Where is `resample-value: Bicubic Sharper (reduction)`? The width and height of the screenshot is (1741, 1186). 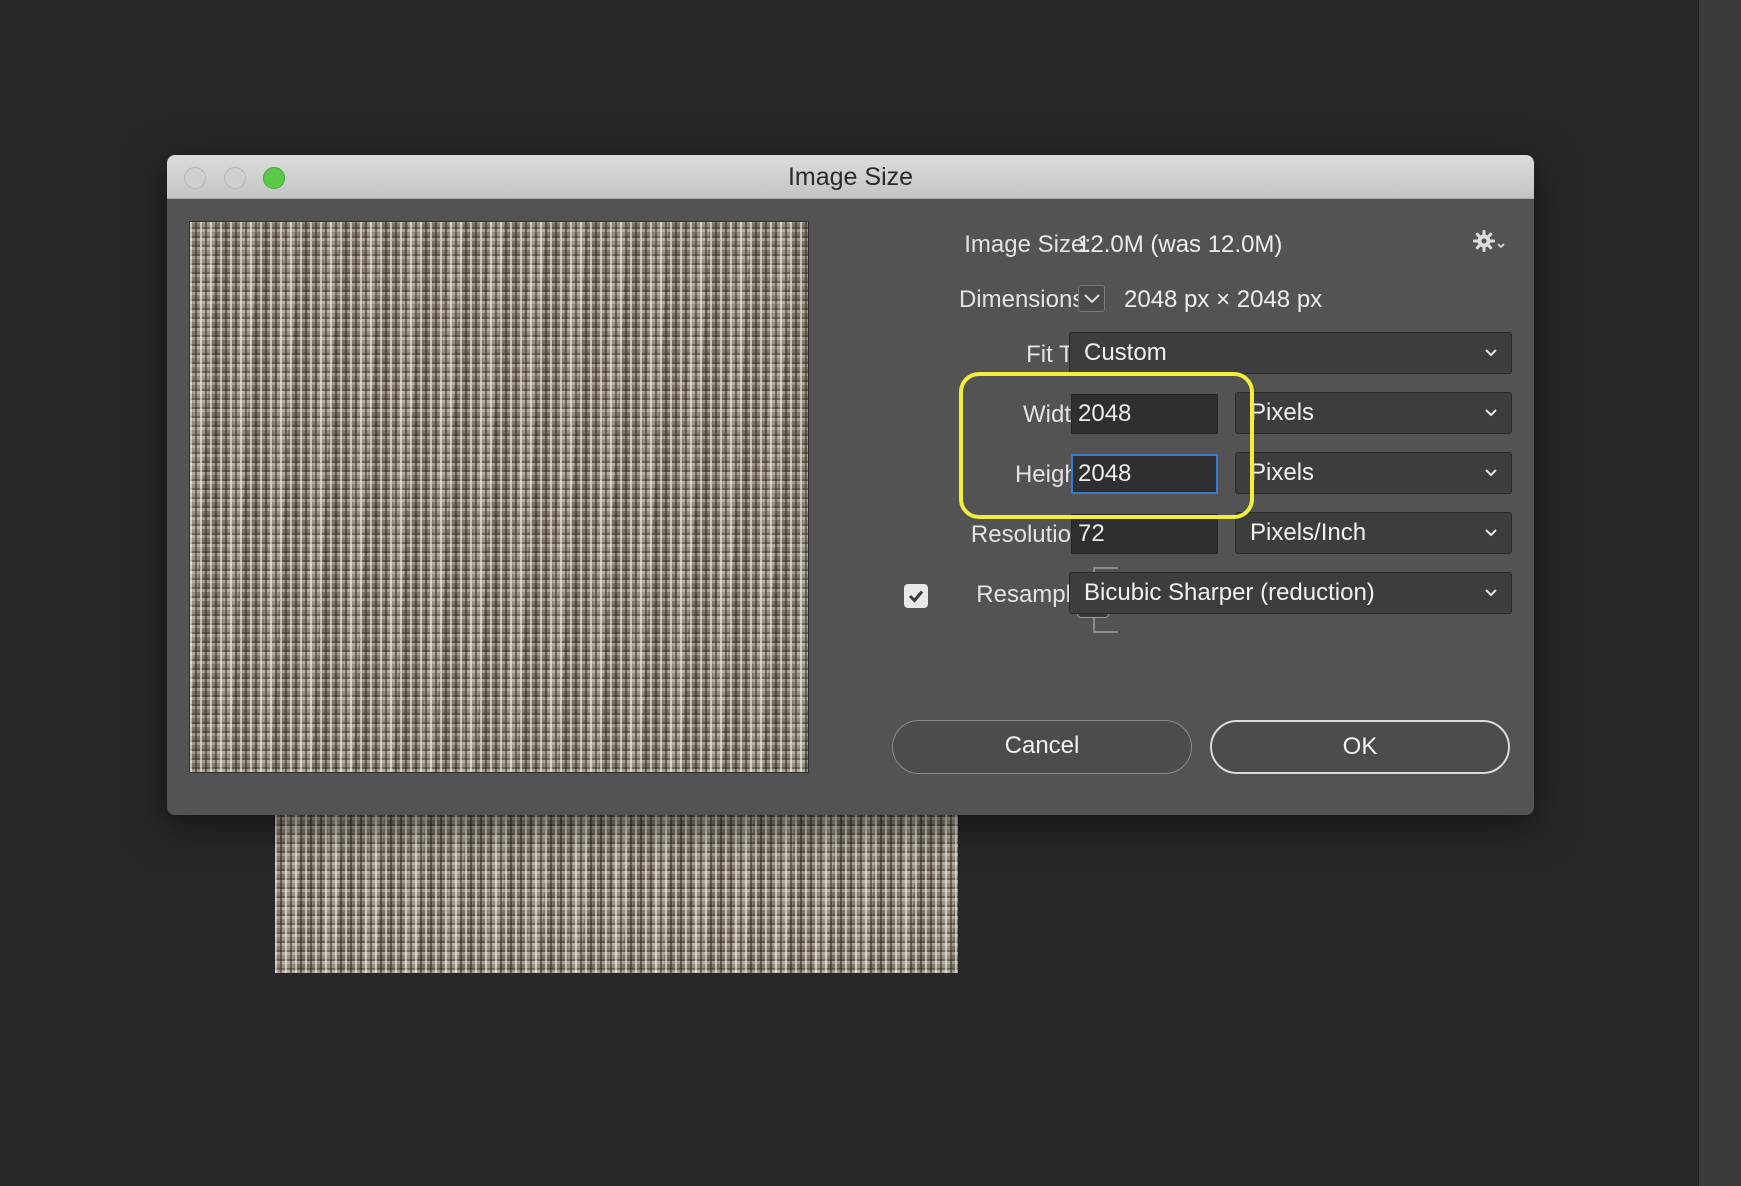 resample-value: Bicubic Sharper (reduction) is located at coordinates (1229, 592).